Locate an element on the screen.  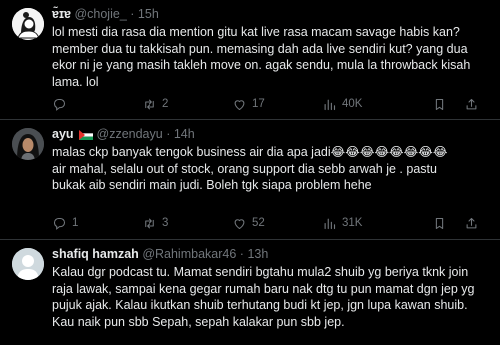
default-avatar-icon is located at coordinates (28, 264).